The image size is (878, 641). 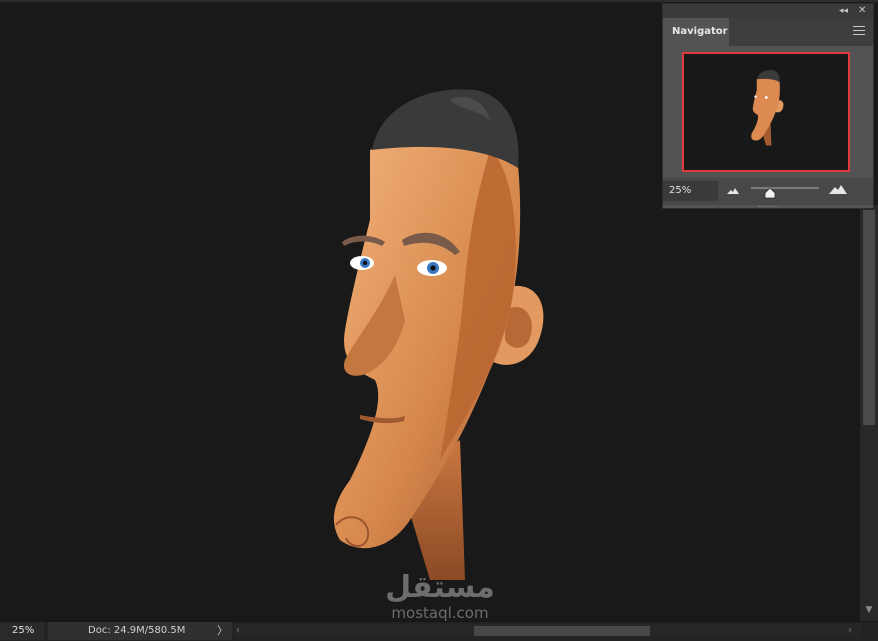 I want to click on navigator-panel: ◂◂ ✕ Navigator 25%, so click(x=768, y=106).